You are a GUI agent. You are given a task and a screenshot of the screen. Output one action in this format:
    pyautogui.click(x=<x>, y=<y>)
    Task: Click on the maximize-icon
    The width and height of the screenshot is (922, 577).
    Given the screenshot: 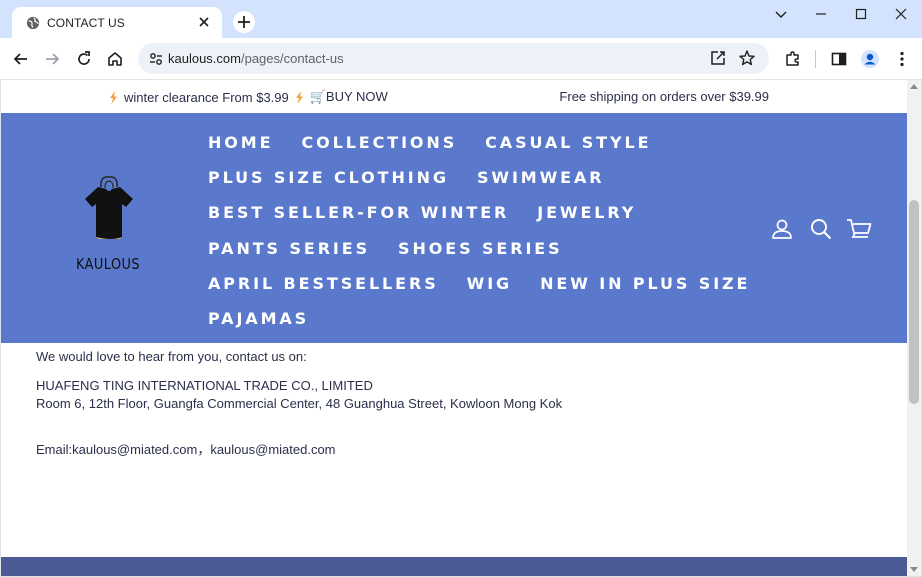 What is the action you would take?
    pyautogui.click(x=861, y=14)
    